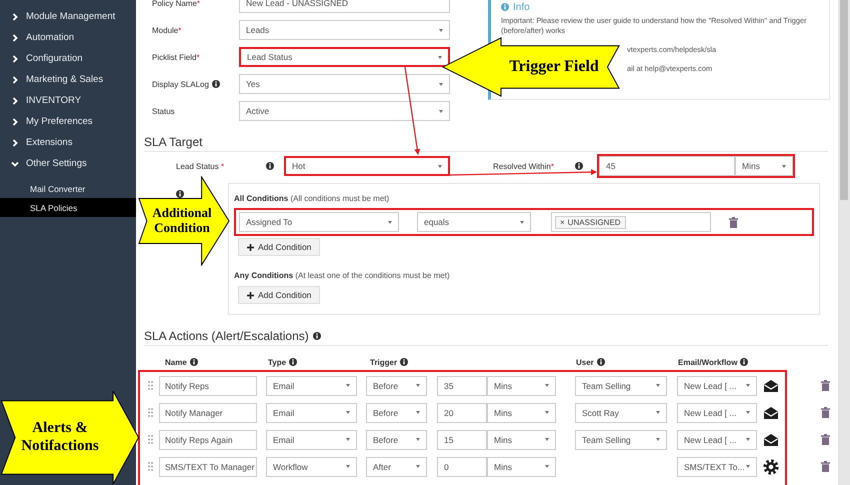 This screenshot has height=485, width=850. Describe the element at coordinates (208, 440) in the screenshot. I see `name-field: Notify Reps Again` at that location.